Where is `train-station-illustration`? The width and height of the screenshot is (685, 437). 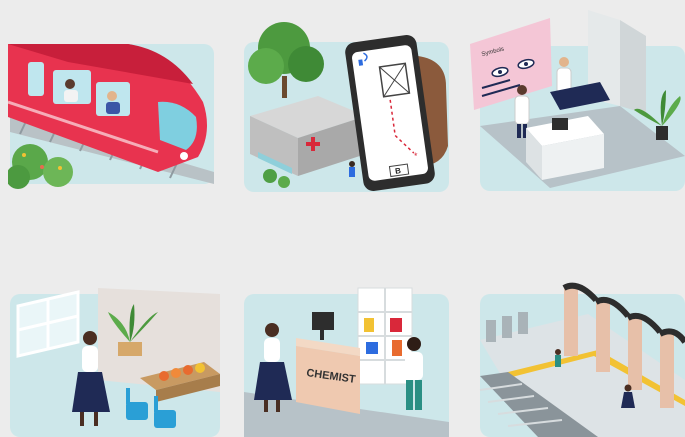
train-station-illustration is located at coordinates (581, 358).